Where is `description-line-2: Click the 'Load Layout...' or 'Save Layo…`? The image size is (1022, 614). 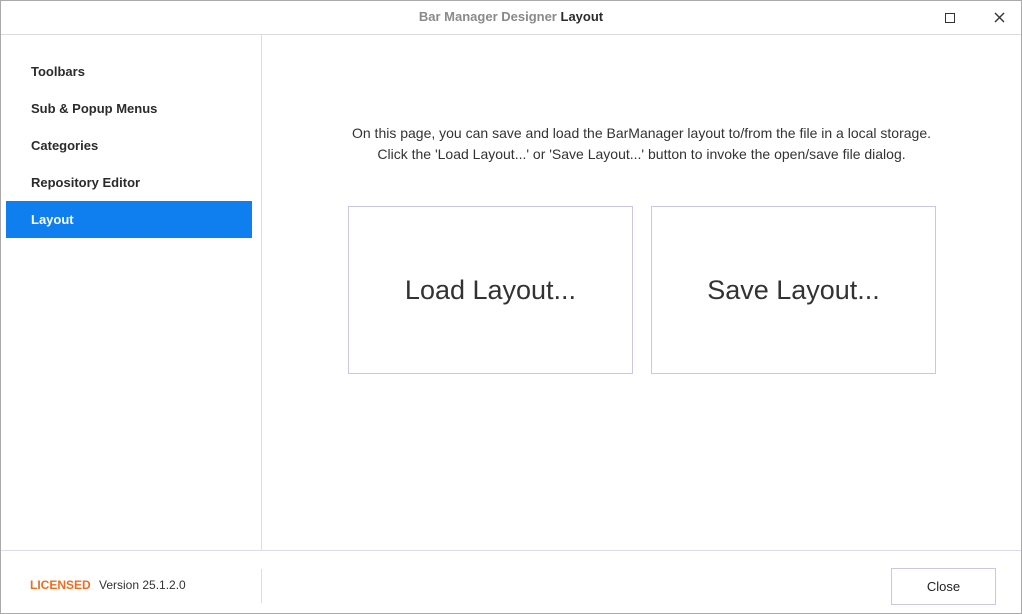
description-line-2: Click the 'Load Layout...' or 'Save Layo… is located at coordinates (641, 154).